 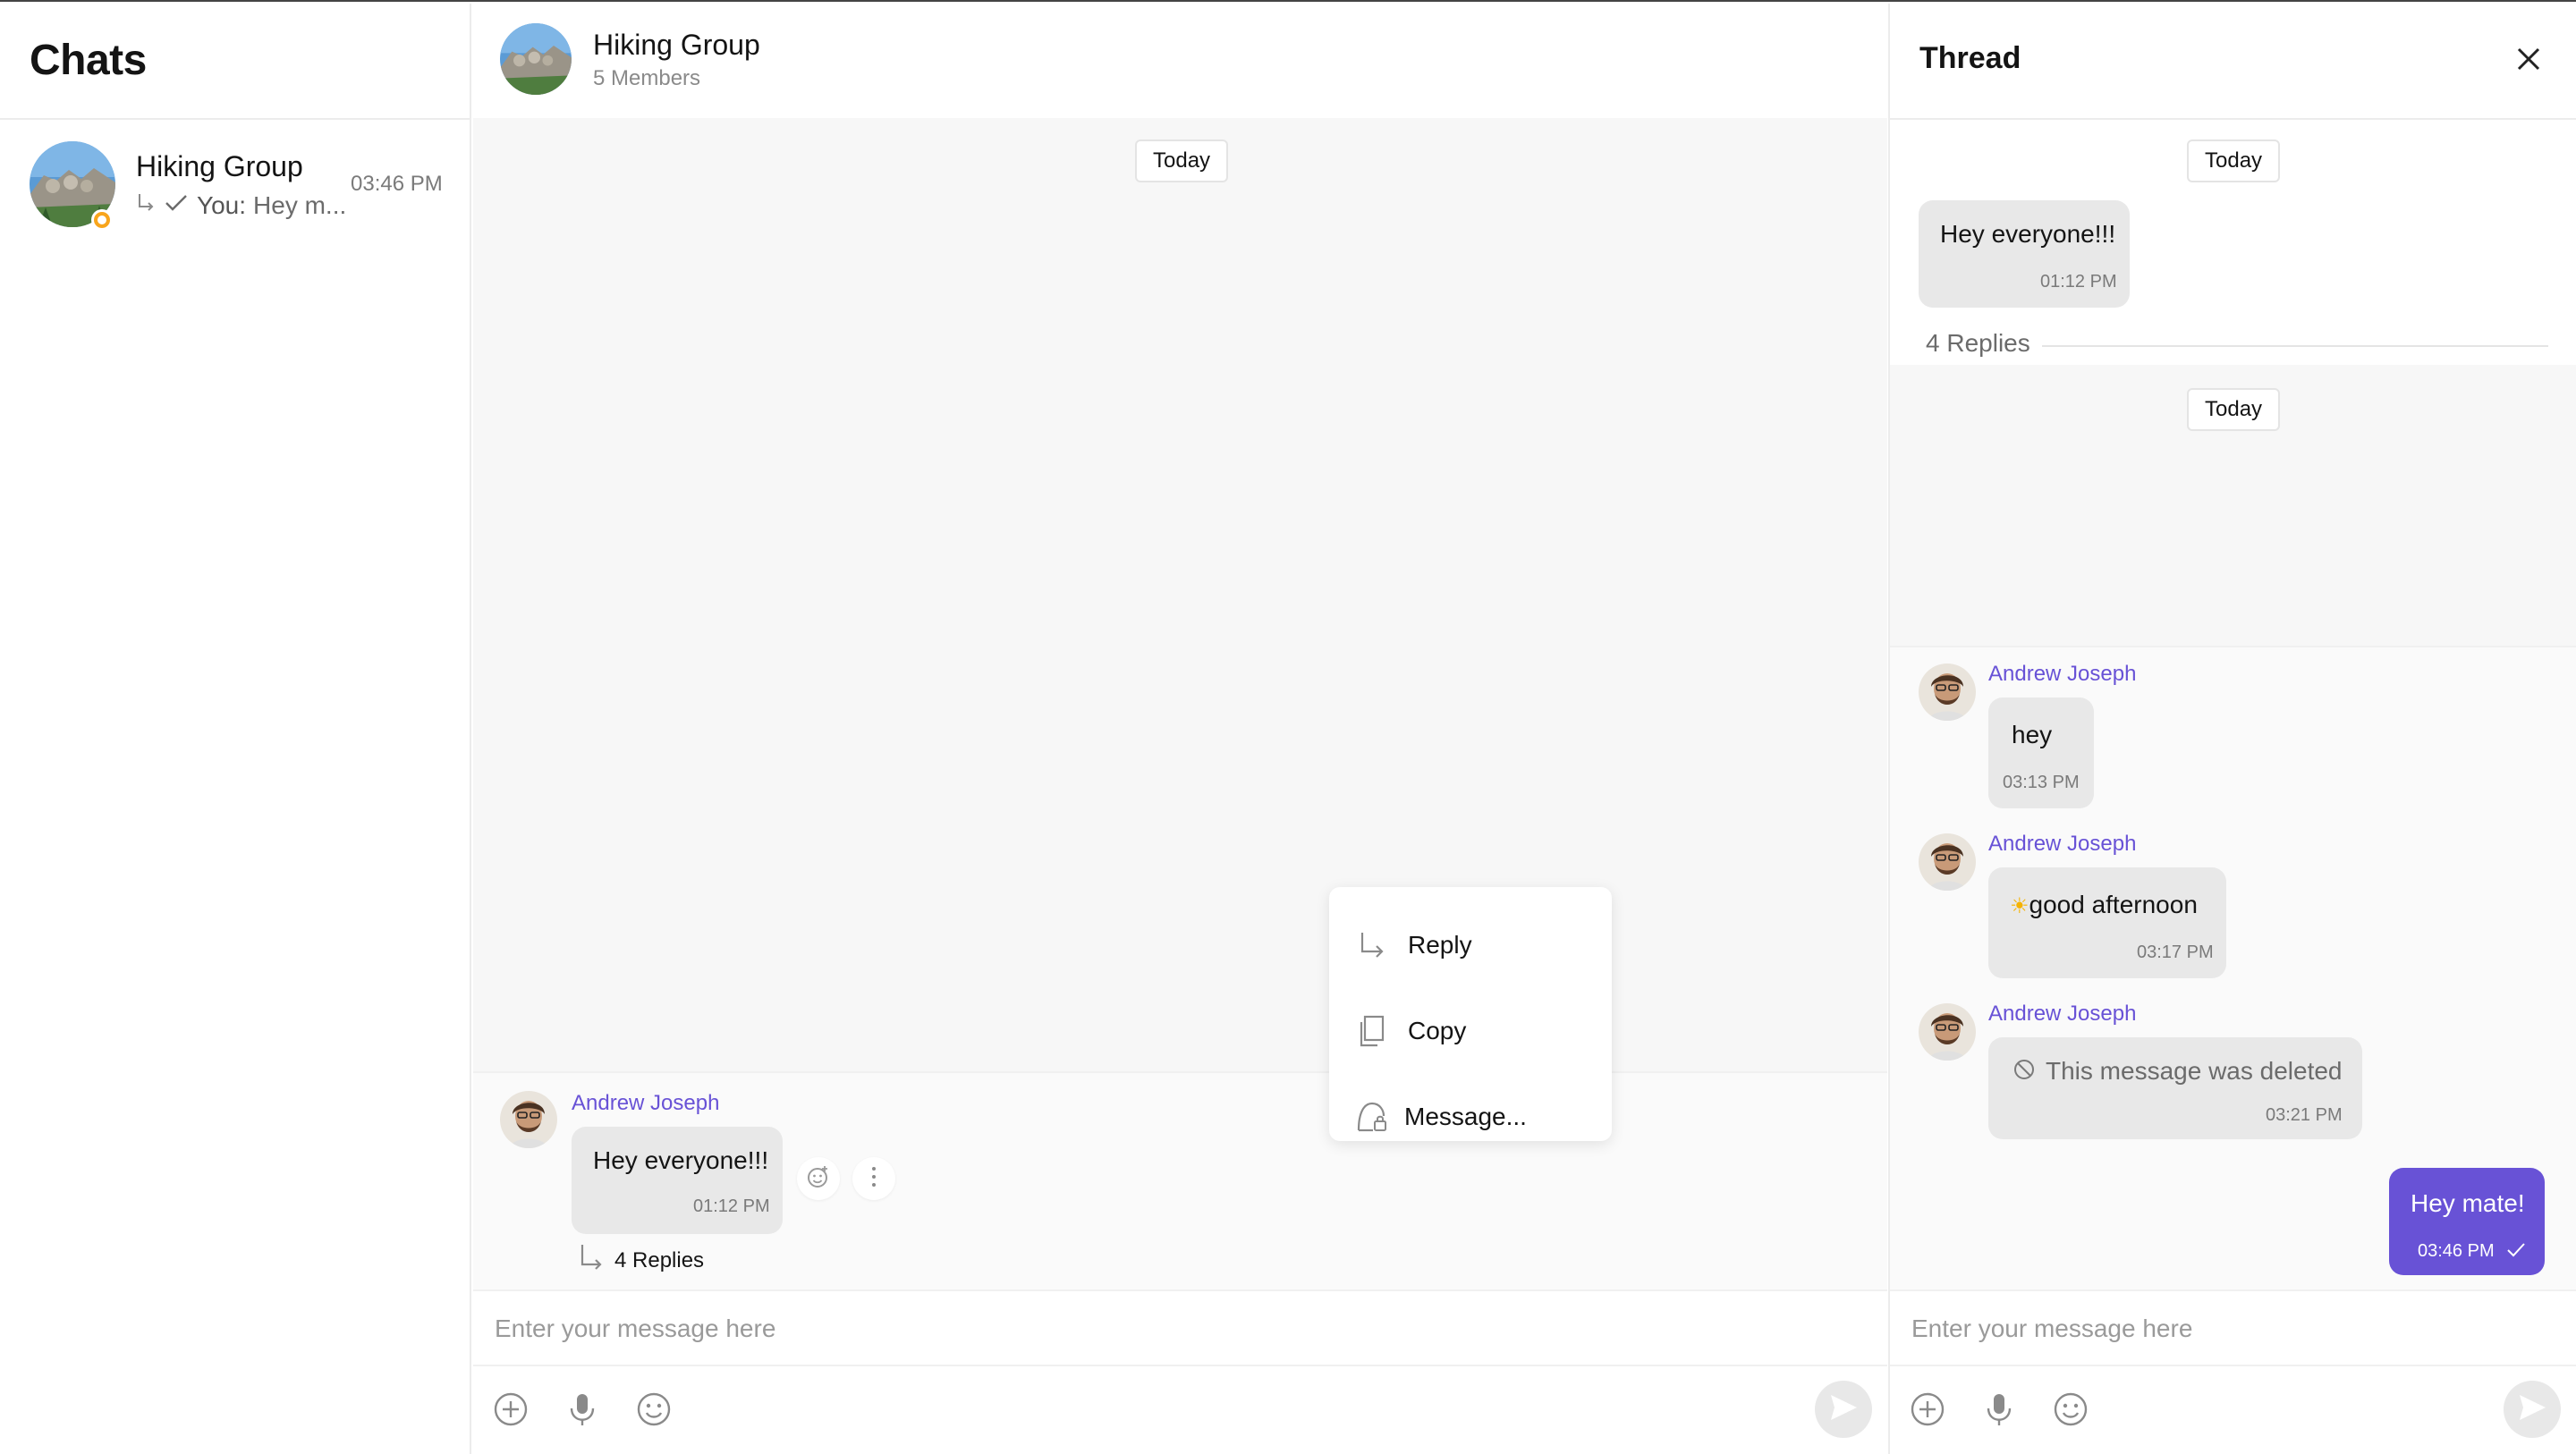 I want to click on deleted-message-bubble: This message was deleted 03:21 PM, so click(x=2175, y=1088).